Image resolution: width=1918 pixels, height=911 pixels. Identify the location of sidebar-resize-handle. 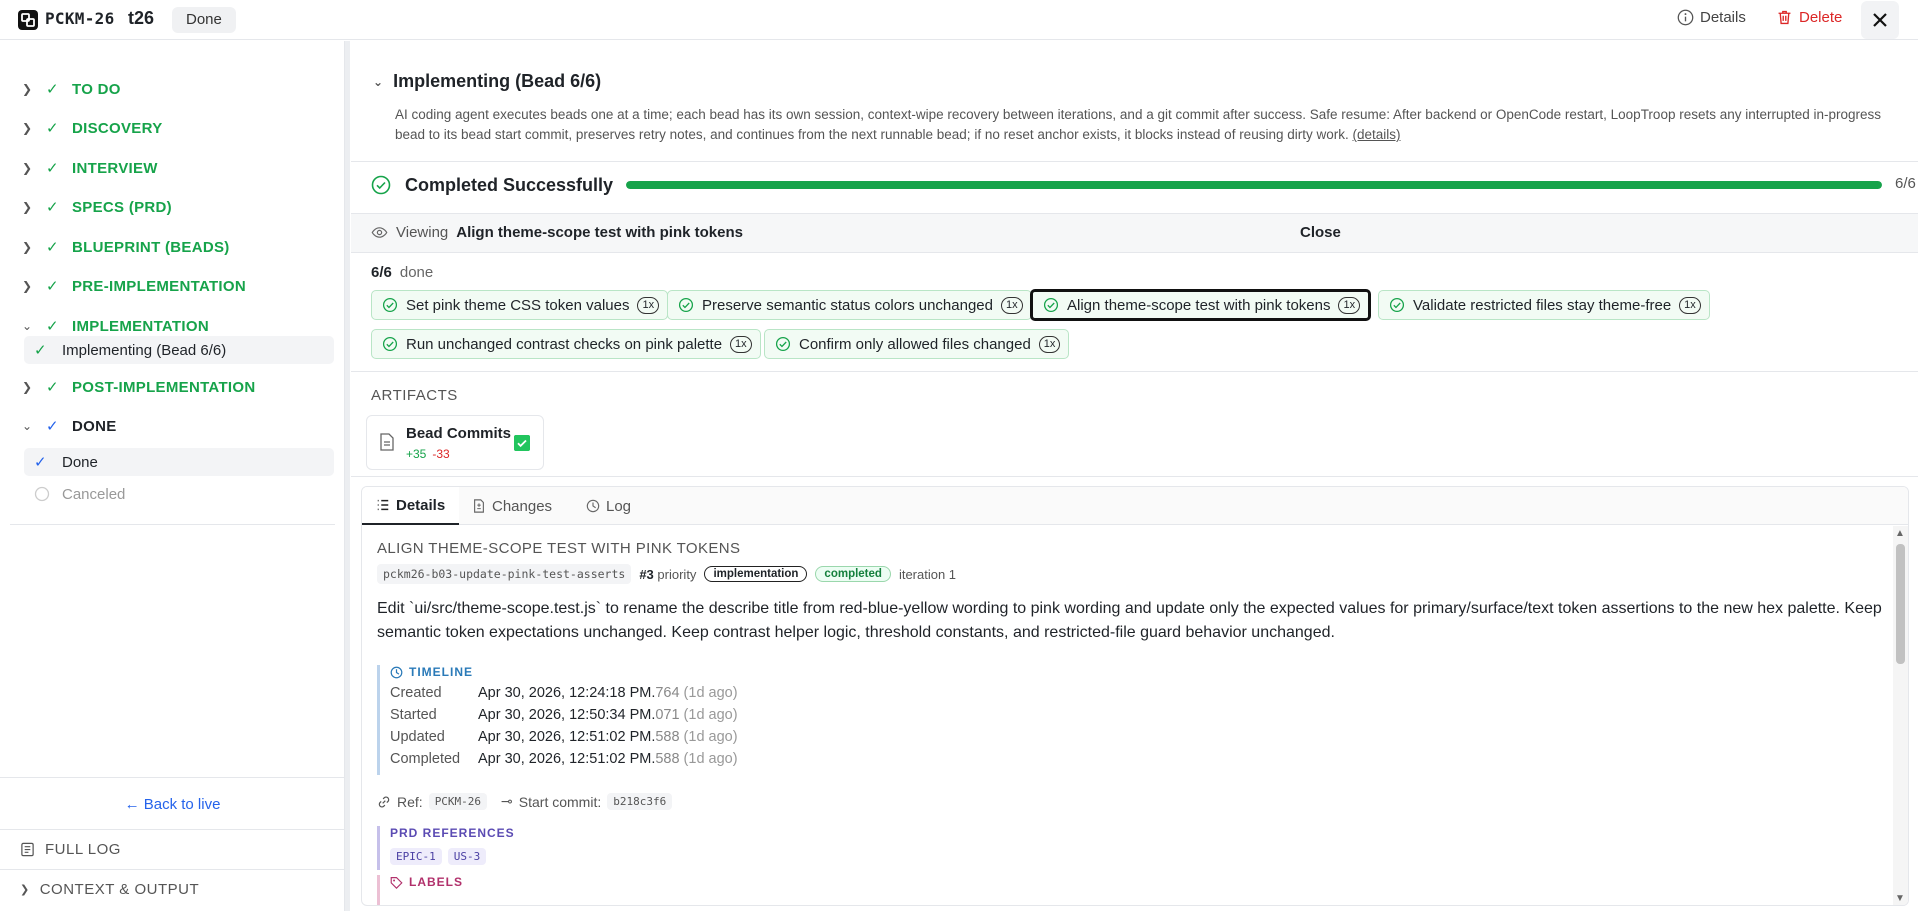
(347, 476).